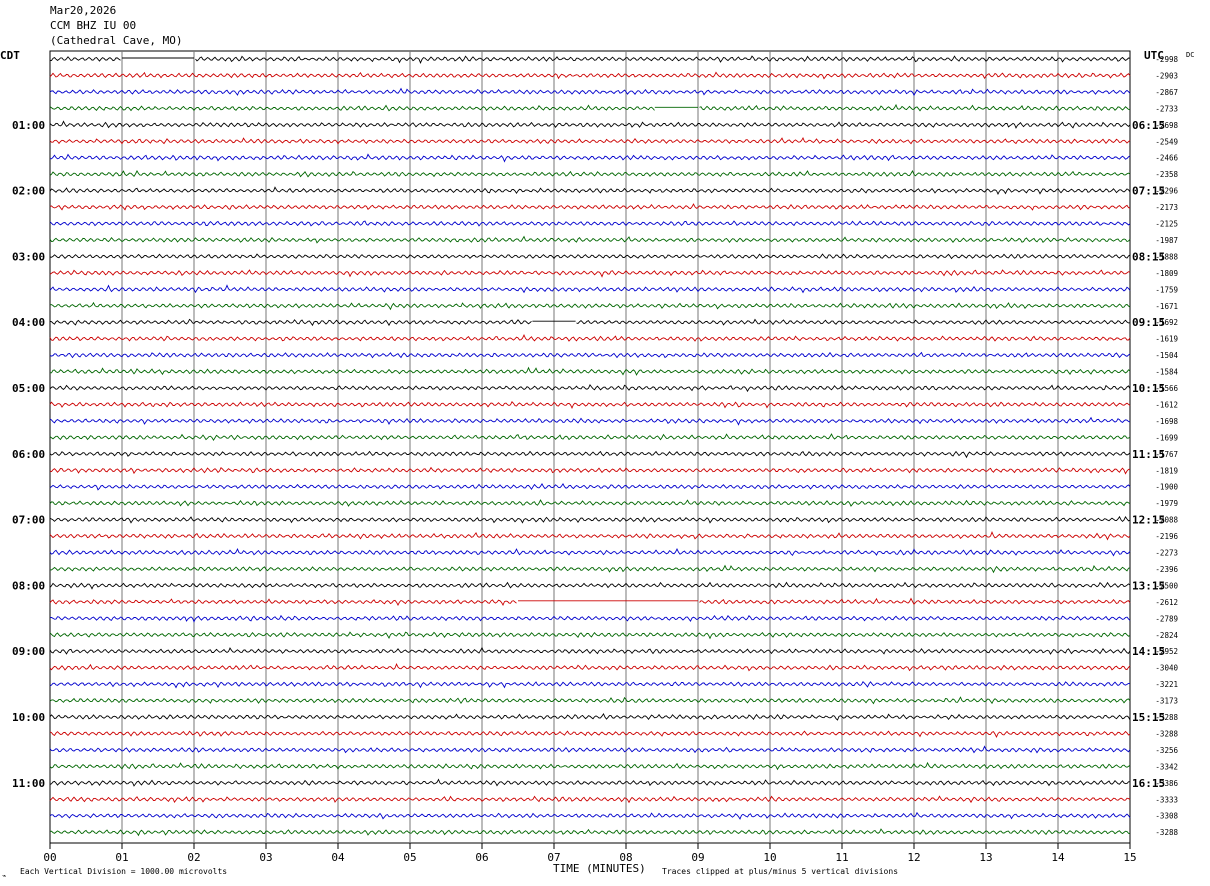 The image size is (1210, 886). Describe the element at coordinates (769, 857) in the screenshot. I see `x-tick-label: 10` at that location.